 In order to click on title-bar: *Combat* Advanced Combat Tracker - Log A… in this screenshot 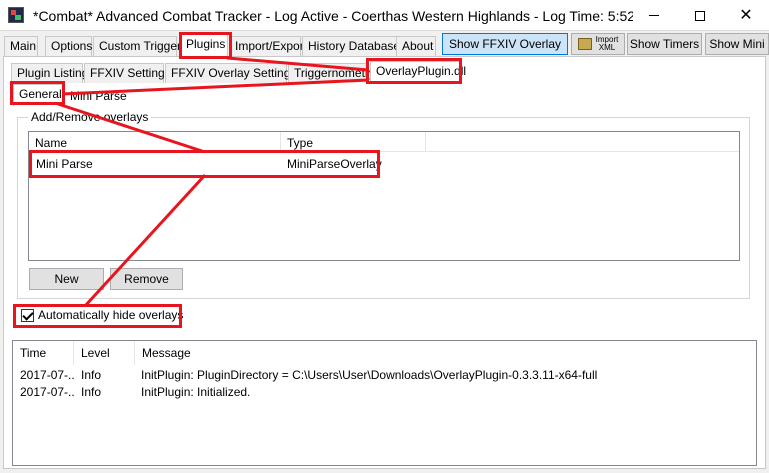, I will do `click(384, 15)`.